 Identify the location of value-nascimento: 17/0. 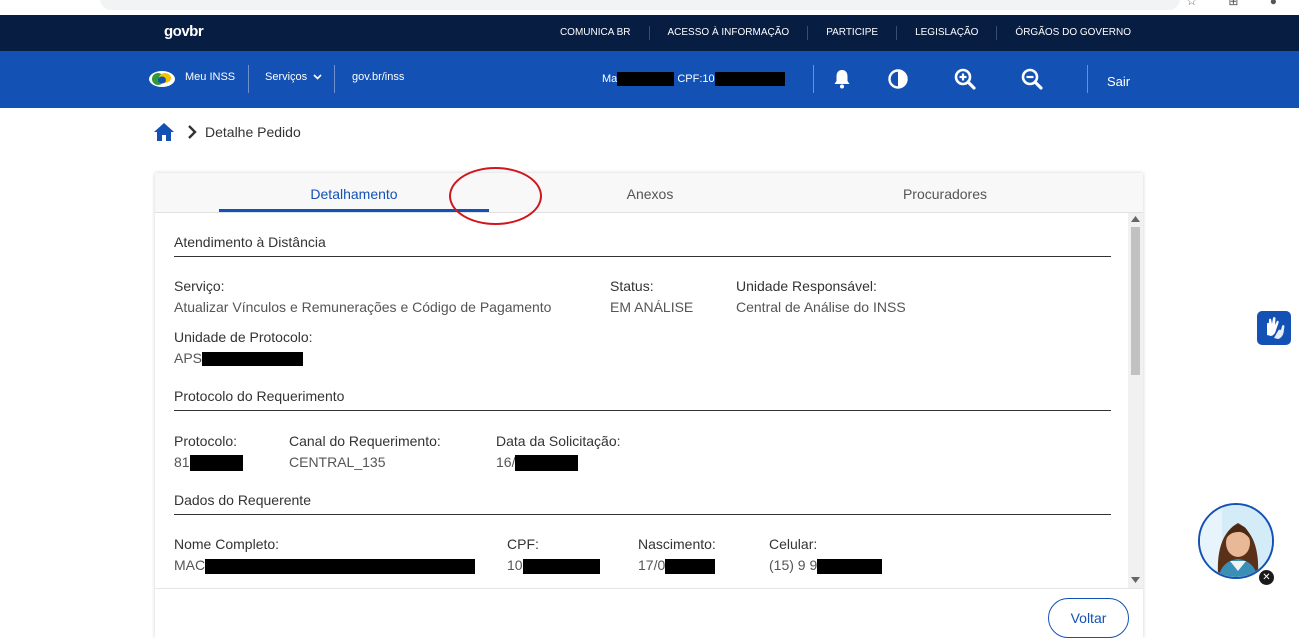
(677, 565).